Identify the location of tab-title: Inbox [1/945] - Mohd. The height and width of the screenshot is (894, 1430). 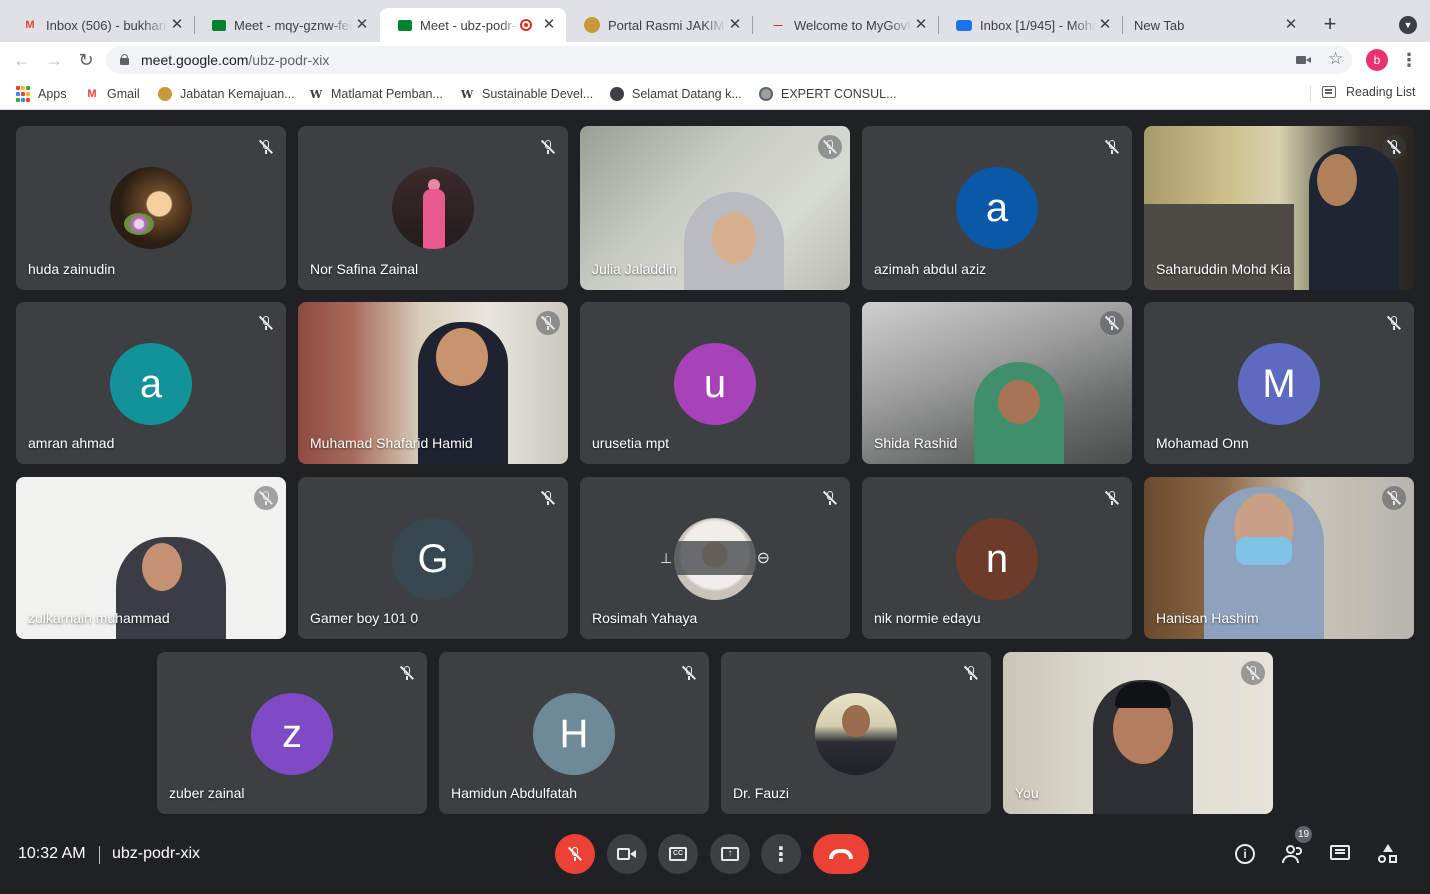
(1038, 25).